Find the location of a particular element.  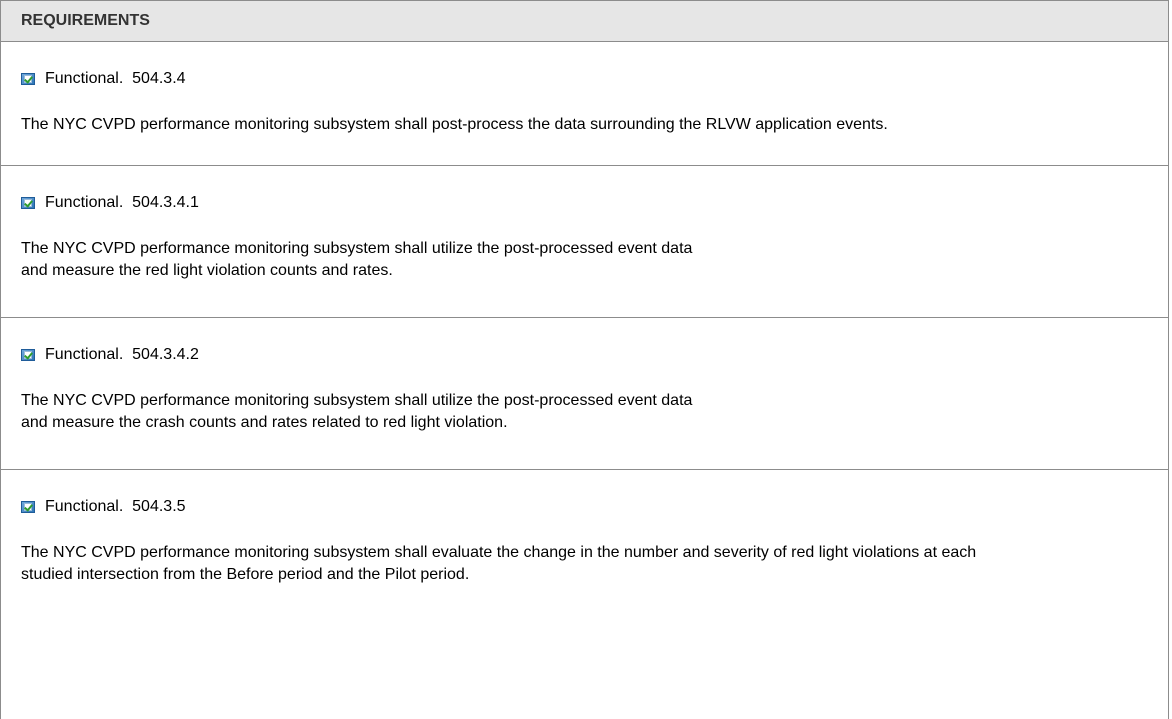

requirement-id: 504.3.5 is located at coordinates (159, 506).